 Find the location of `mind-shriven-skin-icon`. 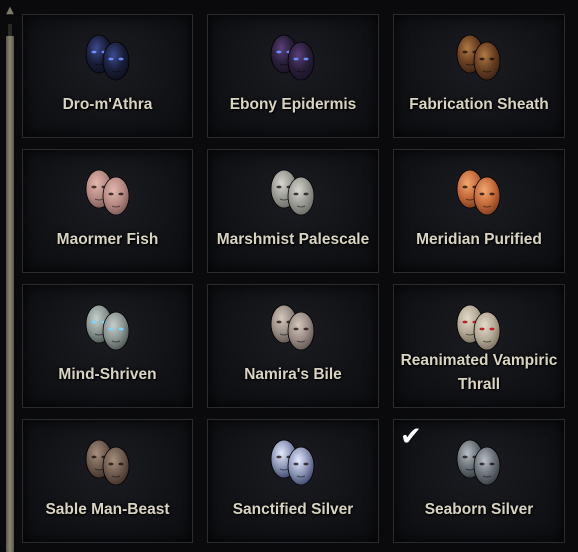

mind-shriven-skin-icon is located at coordinates (108, 327).